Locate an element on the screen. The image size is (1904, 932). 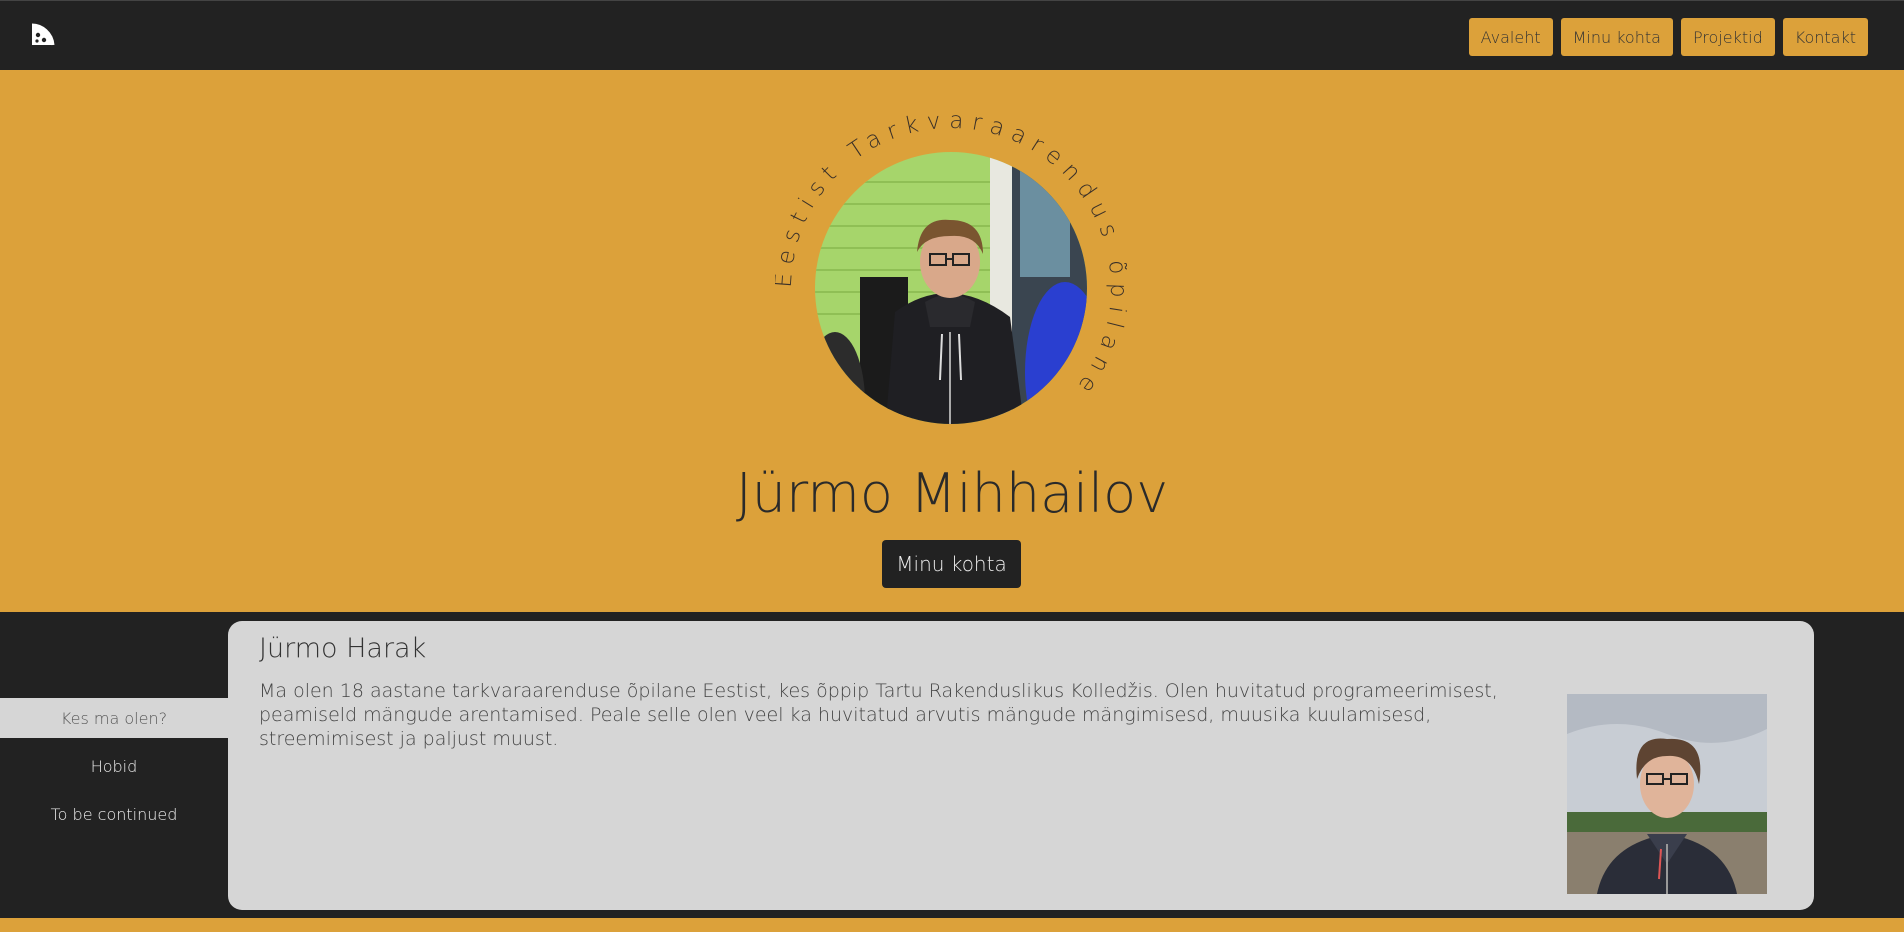
hero-title: Jürmo Mihhailov is located at coordinates (952, 493).